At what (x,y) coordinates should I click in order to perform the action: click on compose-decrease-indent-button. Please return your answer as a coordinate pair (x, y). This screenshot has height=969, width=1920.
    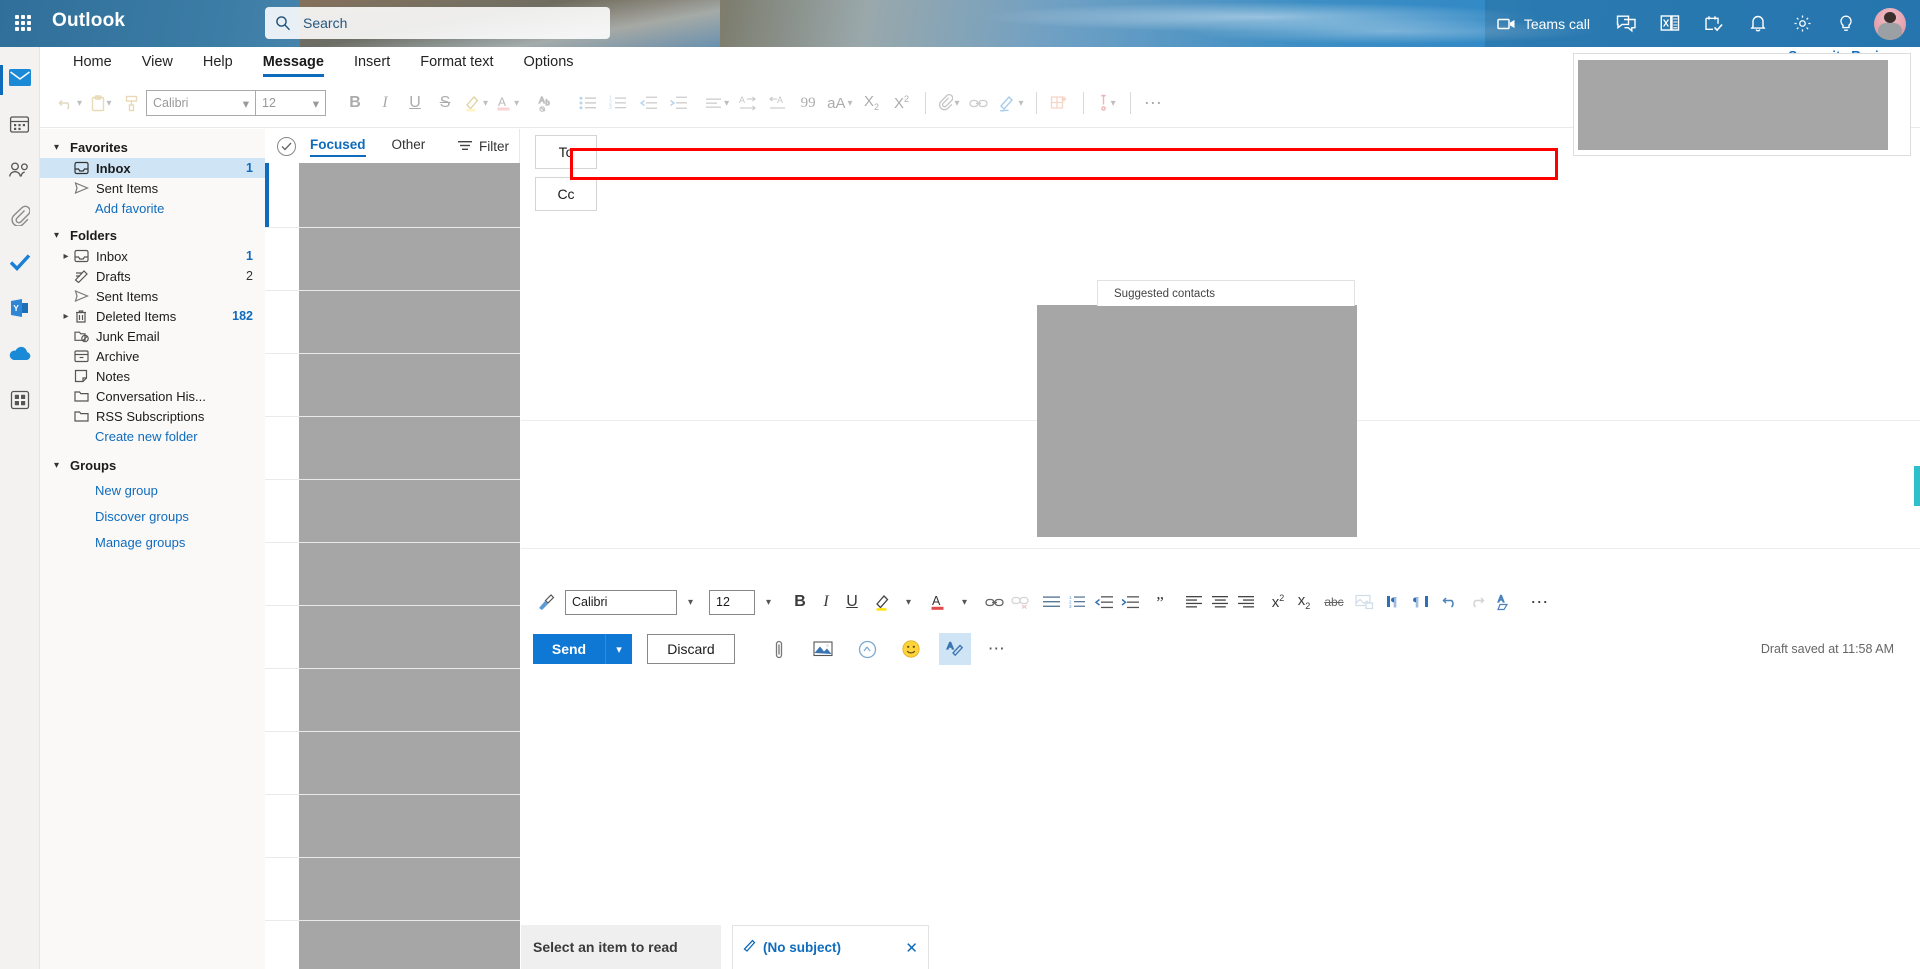
    Looking at the image, I should click on (1104, 602).